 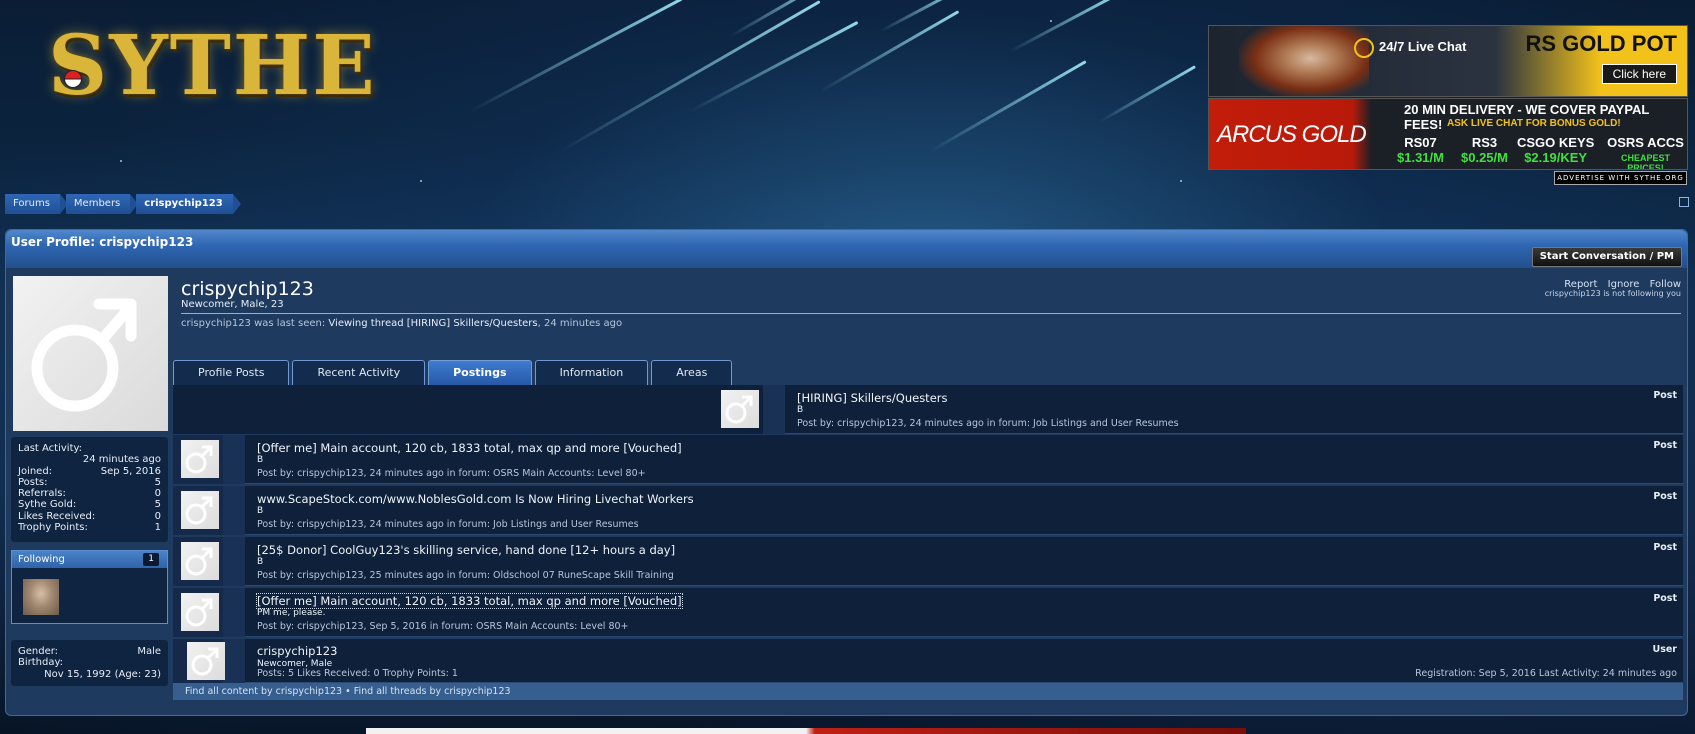 I want to click on user-avatar, so click(x=206, y=661).